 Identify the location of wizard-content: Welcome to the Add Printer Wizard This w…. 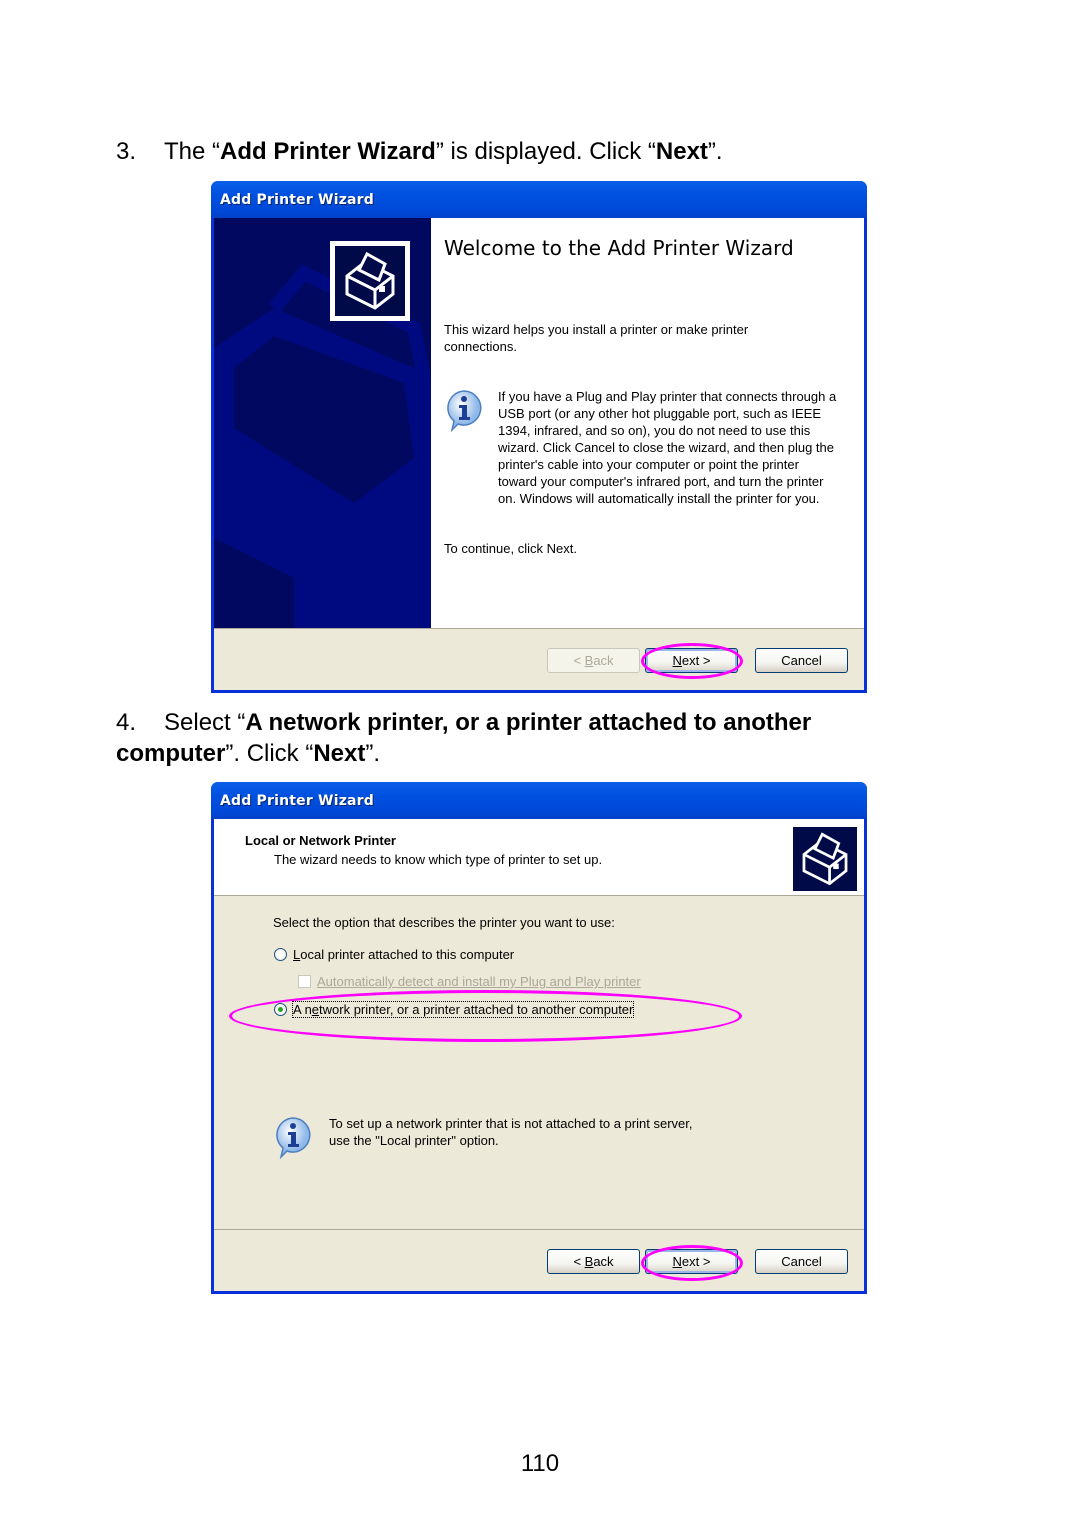
(647, 423).